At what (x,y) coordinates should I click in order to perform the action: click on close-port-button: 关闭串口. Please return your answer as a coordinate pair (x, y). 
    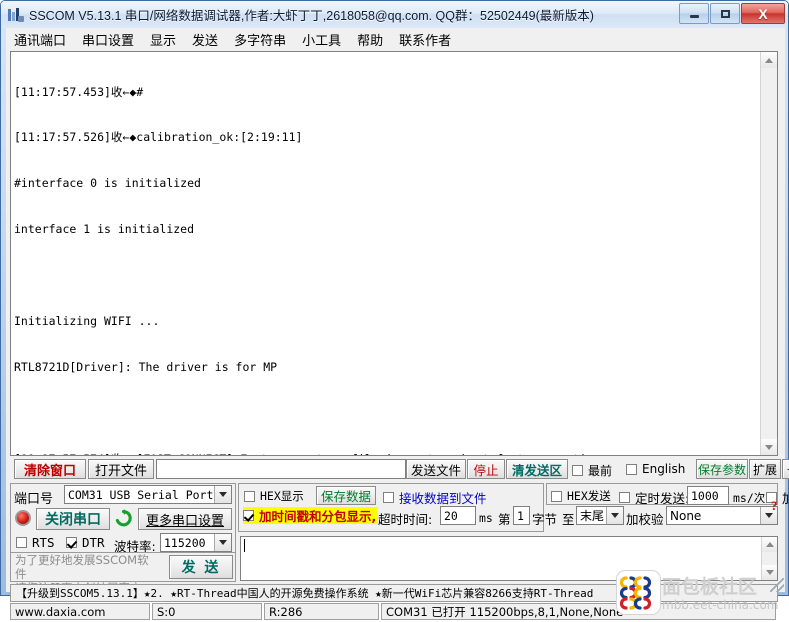
    Looking at the image, I should click on (73, 519).